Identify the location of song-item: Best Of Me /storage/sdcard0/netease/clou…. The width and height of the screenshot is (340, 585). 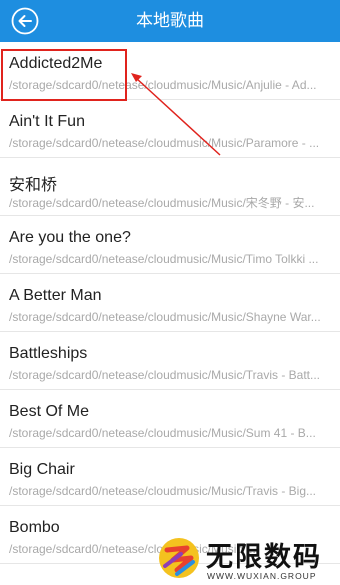
(170, 419).